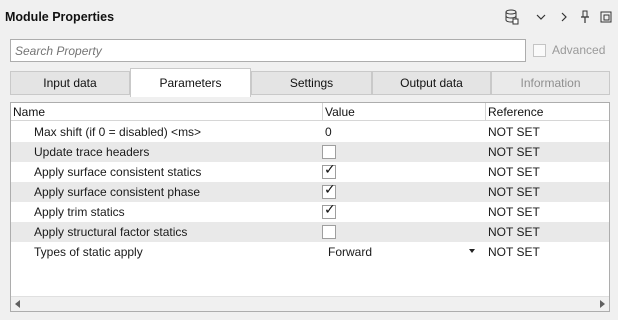 The height and width of the screenshot is (320, 618). Describe the element at coordinates (88, 252) in the screenshot. I see `property-name: Types of static apply` at that location.